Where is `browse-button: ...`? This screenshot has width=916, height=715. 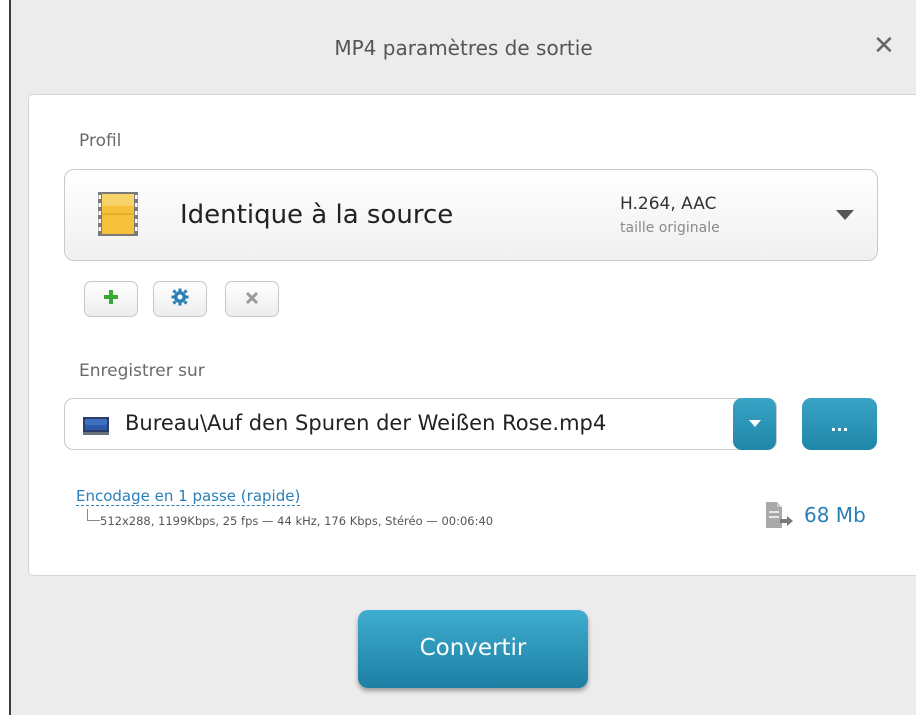 browse-button: ... is located at coordinates (839, 424).